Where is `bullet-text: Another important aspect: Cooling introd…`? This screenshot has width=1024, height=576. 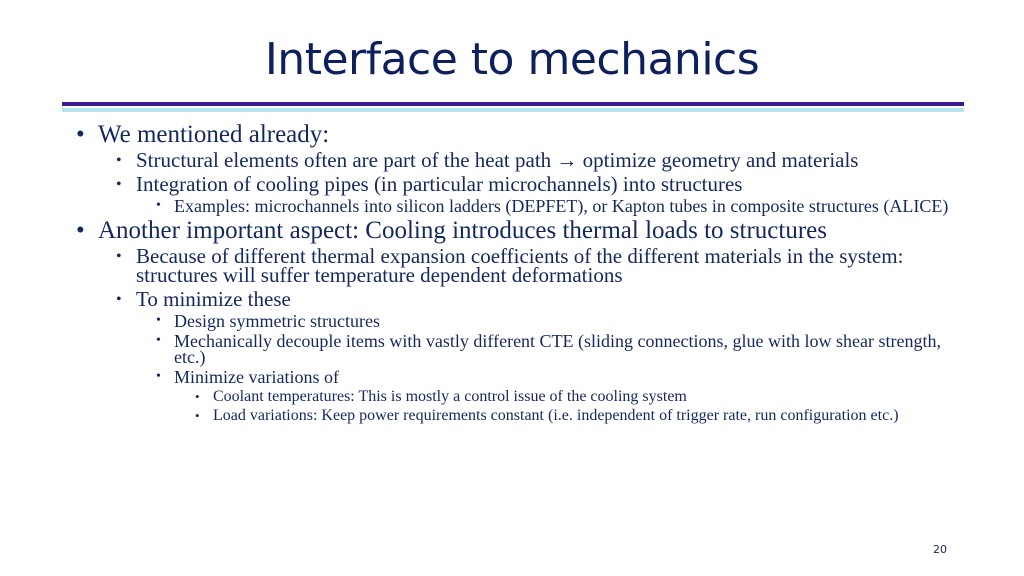 bullet-text: Another important aspect: Cooling introd… is located at coordinates (463, 230).